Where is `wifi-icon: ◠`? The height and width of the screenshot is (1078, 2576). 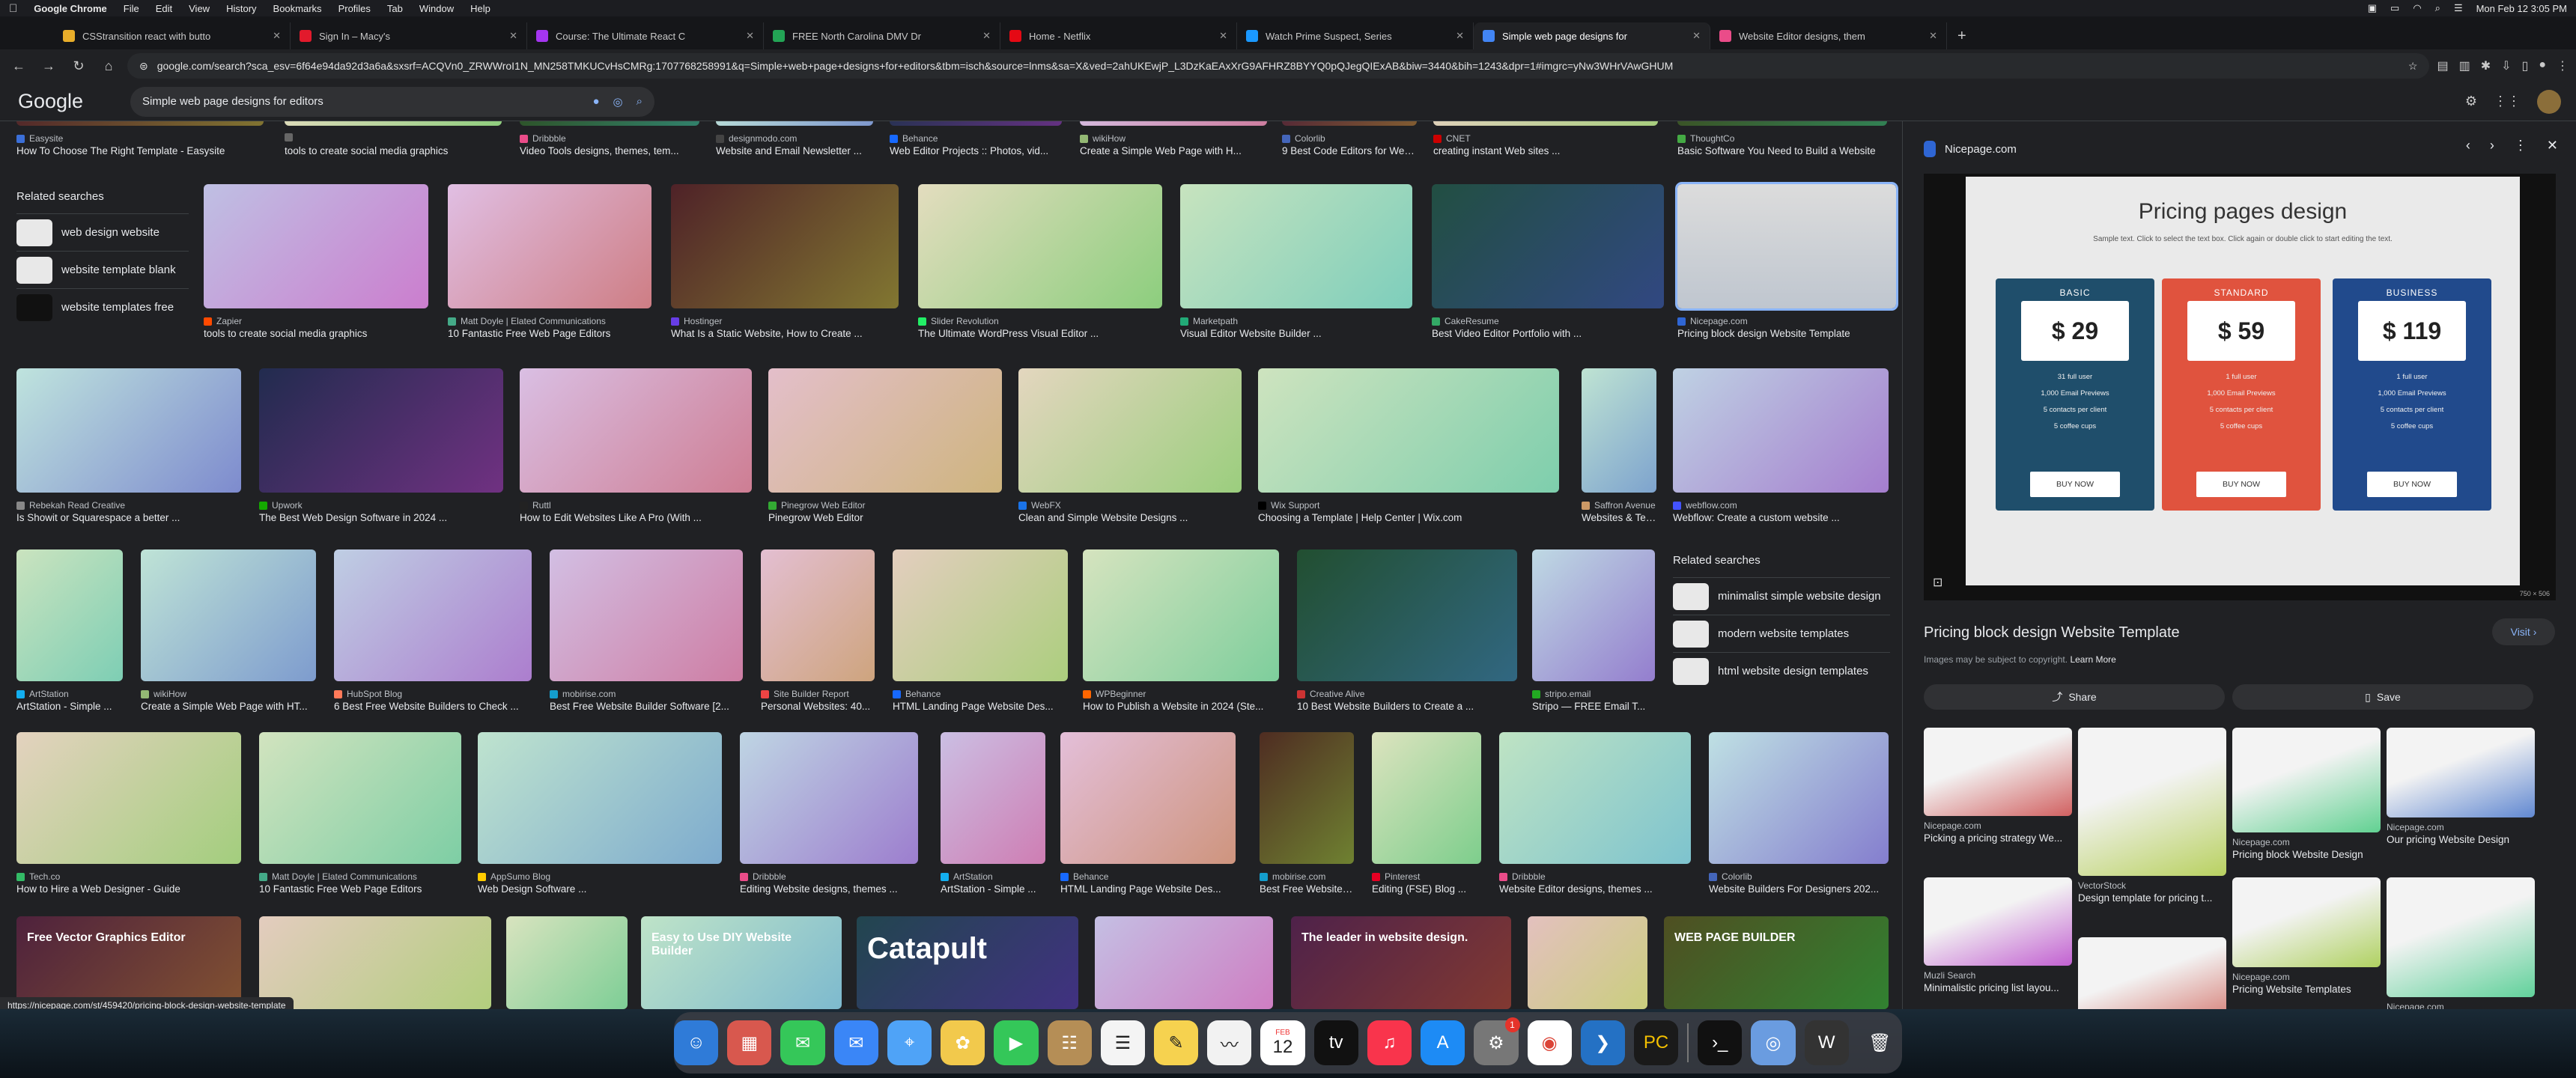
wifi-icon: ◠ is located at coordinates (2417, 8).